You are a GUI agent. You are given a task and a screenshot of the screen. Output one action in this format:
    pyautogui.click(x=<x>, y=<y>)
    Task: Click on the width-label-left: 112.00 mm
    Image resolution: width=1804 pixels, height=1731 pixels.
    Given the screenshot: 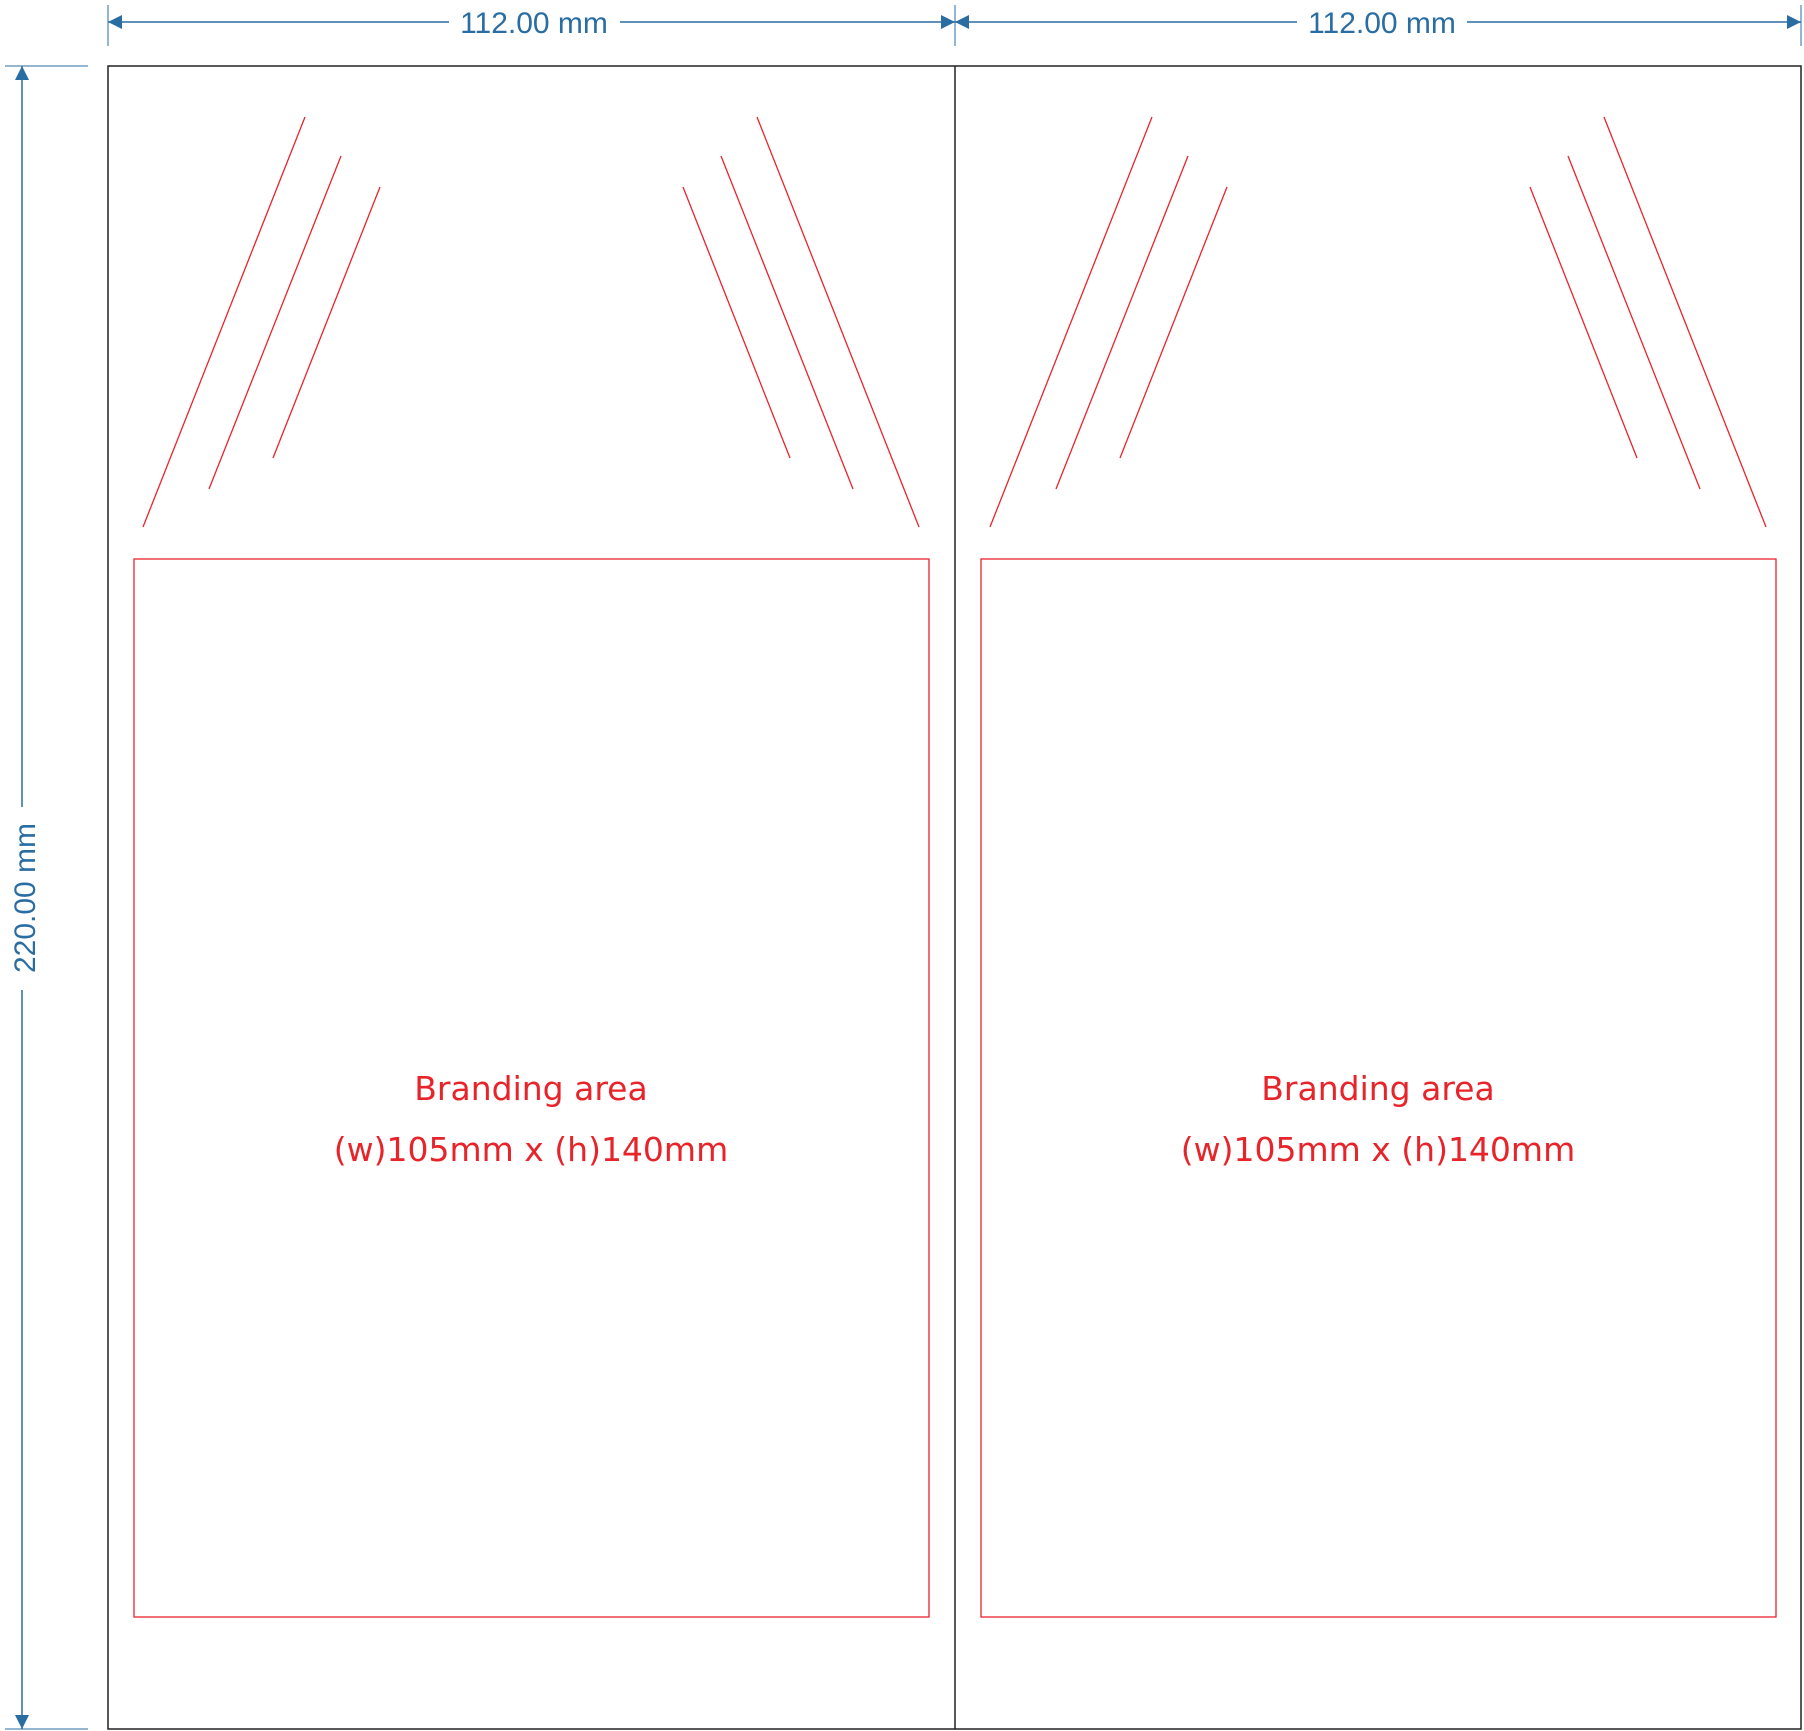 What is the action you would take?
    pyautogui.click(x=534, y=23)
    